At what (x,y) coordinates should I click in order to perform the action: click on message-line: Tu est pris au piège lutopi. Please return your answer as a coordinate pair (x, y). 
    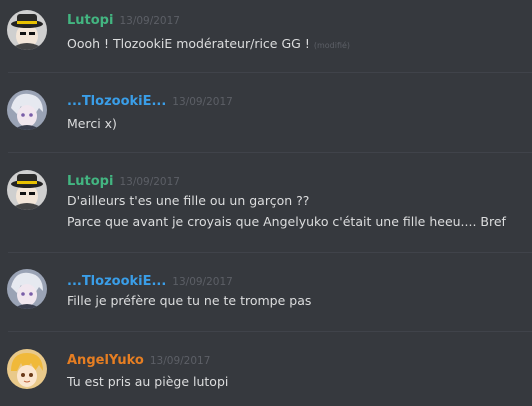
    Looking at the image, I should click on (147, 382).